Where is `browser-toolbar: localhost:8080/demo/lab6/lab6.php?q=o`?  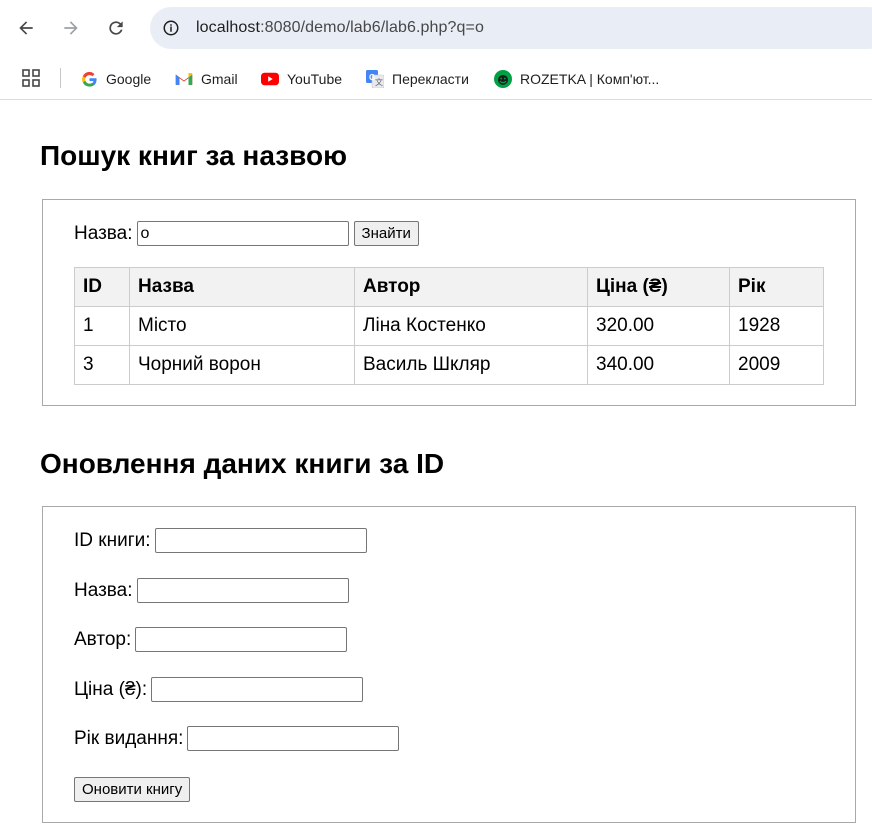
browser-toolbar: localhost:8080/demo/lab6/lab6.php?q=o is located at coordinates (436, 28).